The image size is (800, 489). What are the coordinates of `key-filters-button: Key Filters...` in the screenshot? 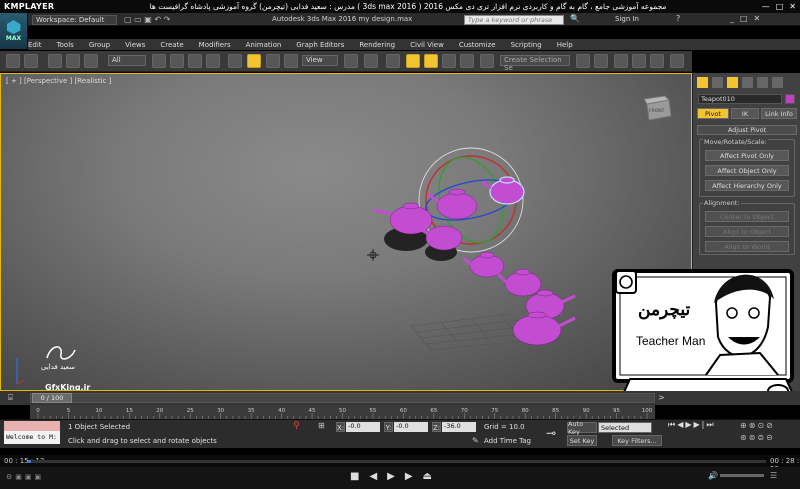 It's located at (637, 440).